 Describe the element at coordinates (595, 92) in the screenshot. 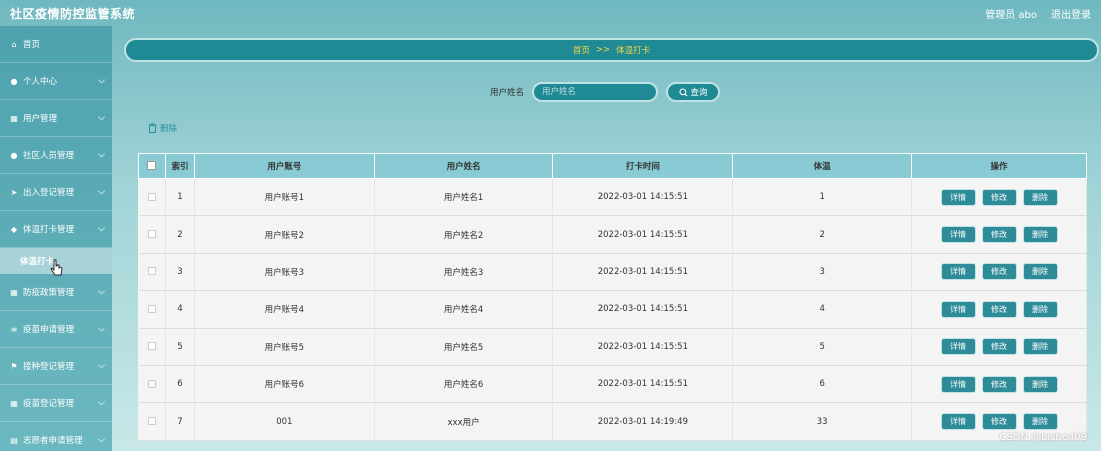

I see `search-input` at that location.